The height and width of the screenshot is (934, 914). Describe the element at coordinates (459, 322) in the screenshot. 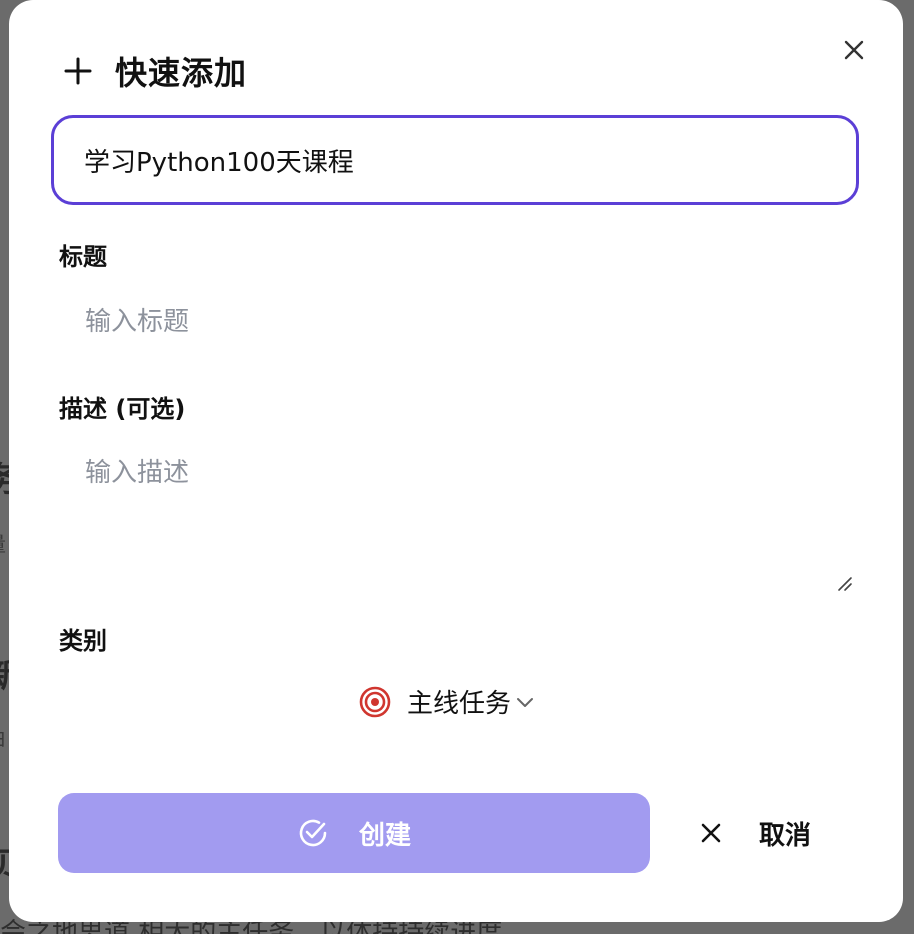

I see `title-input` at that location.